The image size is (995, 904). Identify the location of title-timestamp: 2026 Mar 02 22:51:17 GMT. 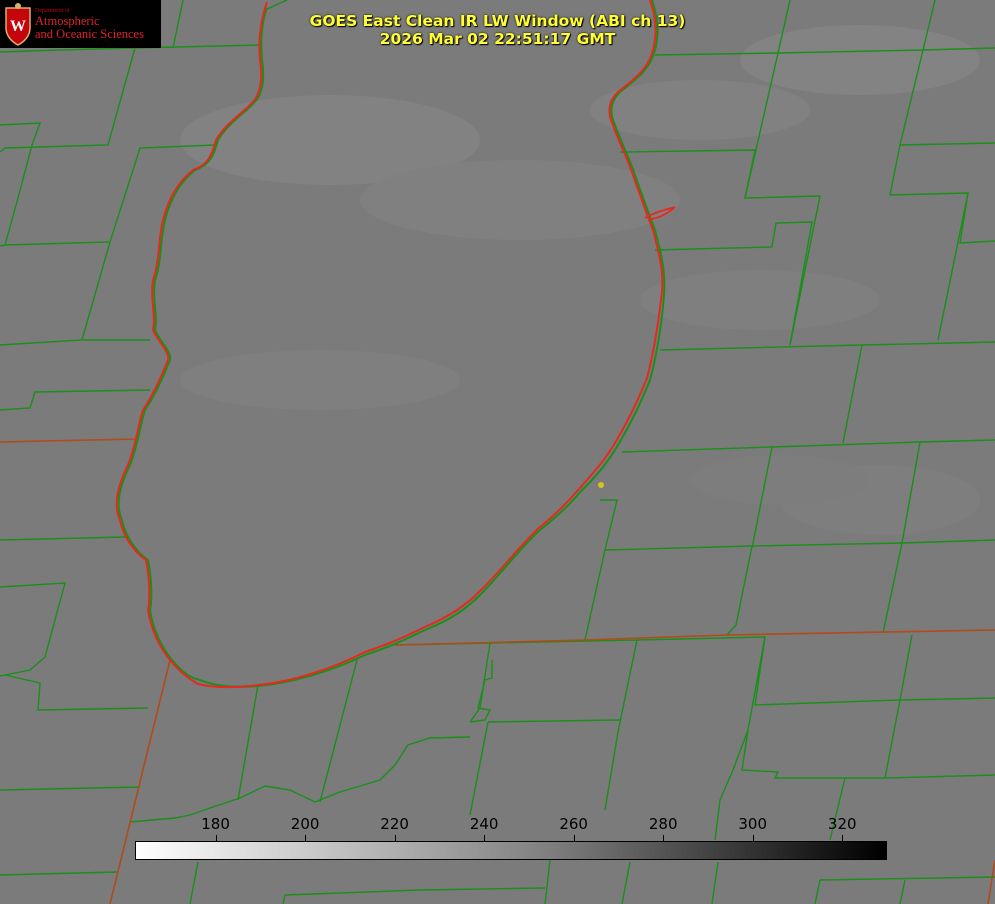
(497, 39).